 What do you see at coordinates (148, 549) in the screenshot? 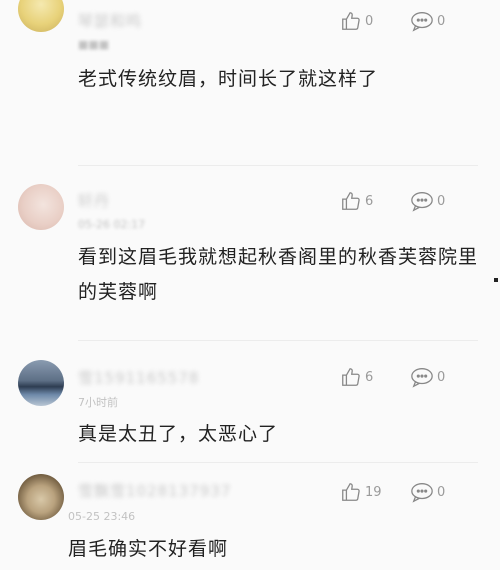
I see `comment-text: 眉毛确实不好看啊` at bounding box center [148, 549].